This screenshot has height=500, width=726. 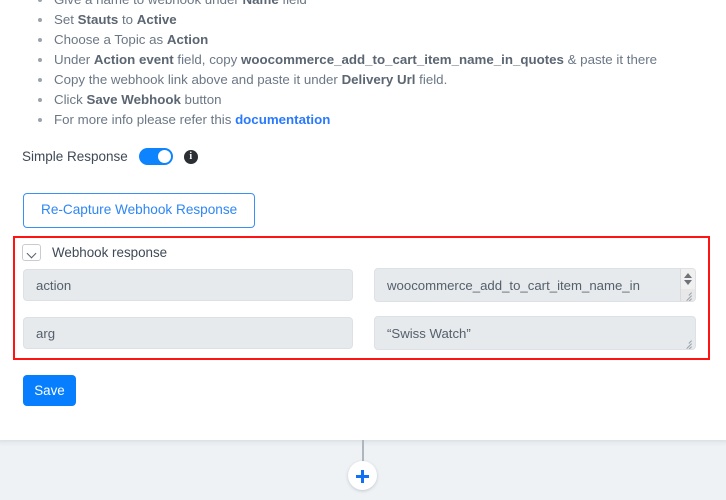 I want to click on response-value-text-1: “Swiss Watch”, so click(x=429, y=333).